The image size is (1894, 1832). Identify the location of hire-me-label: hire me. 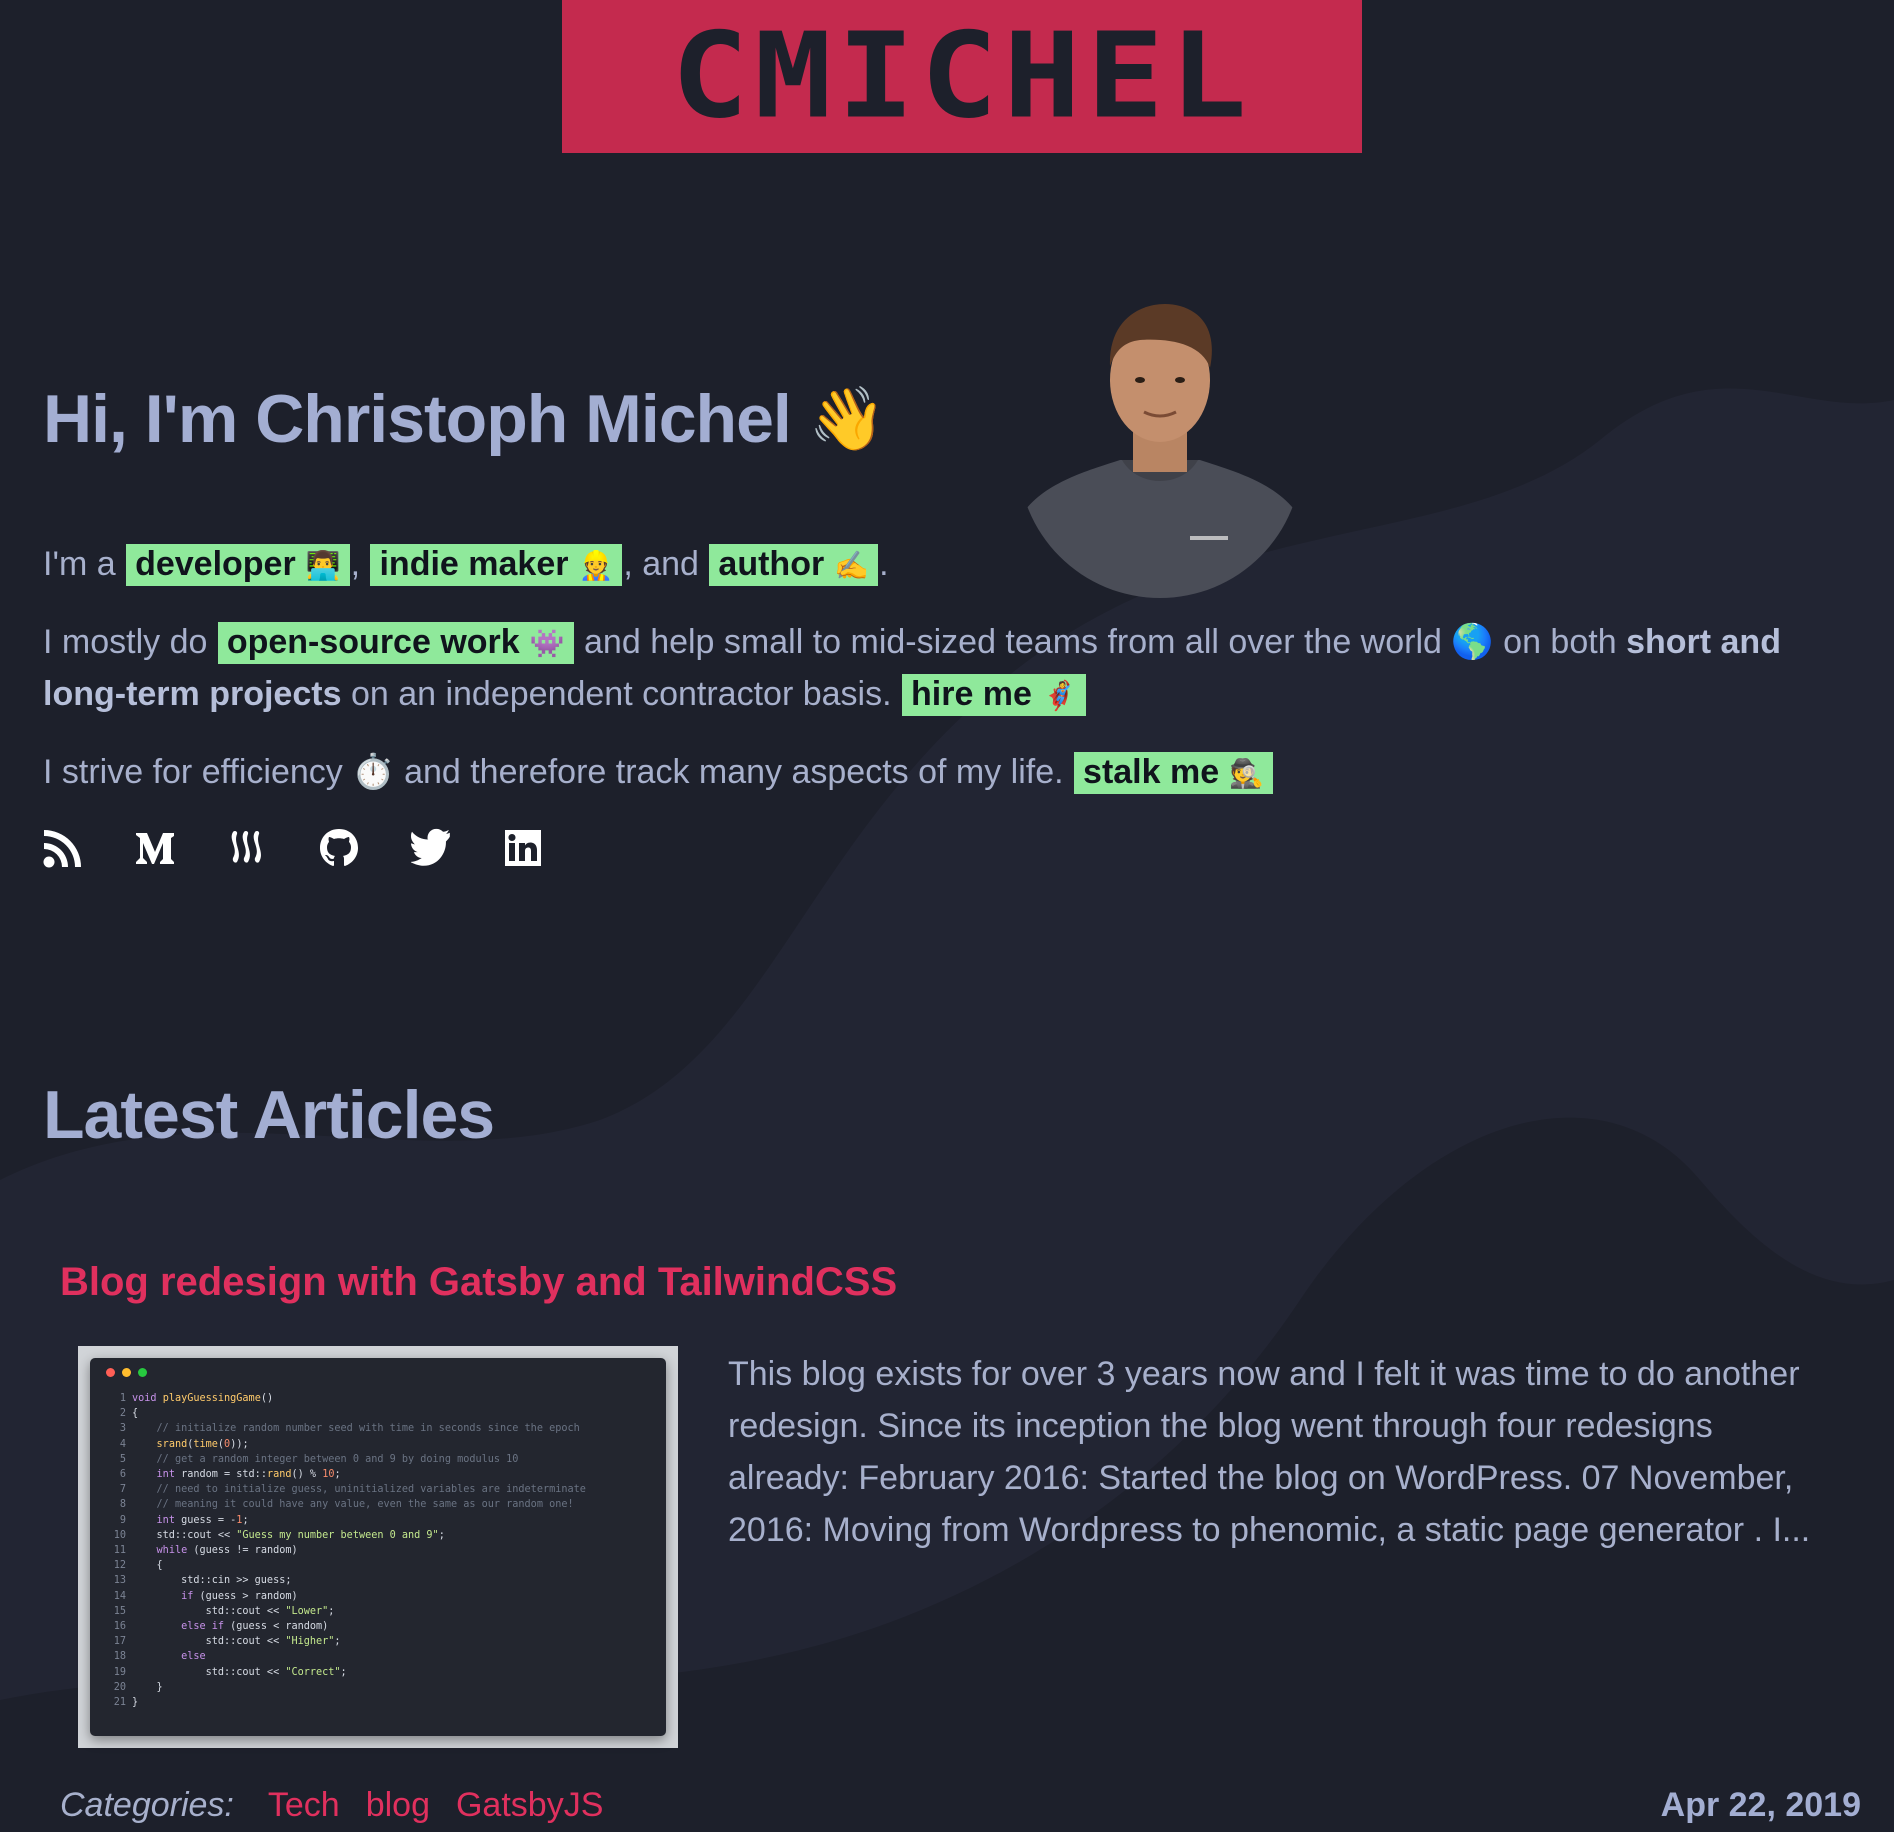
(971, 694).